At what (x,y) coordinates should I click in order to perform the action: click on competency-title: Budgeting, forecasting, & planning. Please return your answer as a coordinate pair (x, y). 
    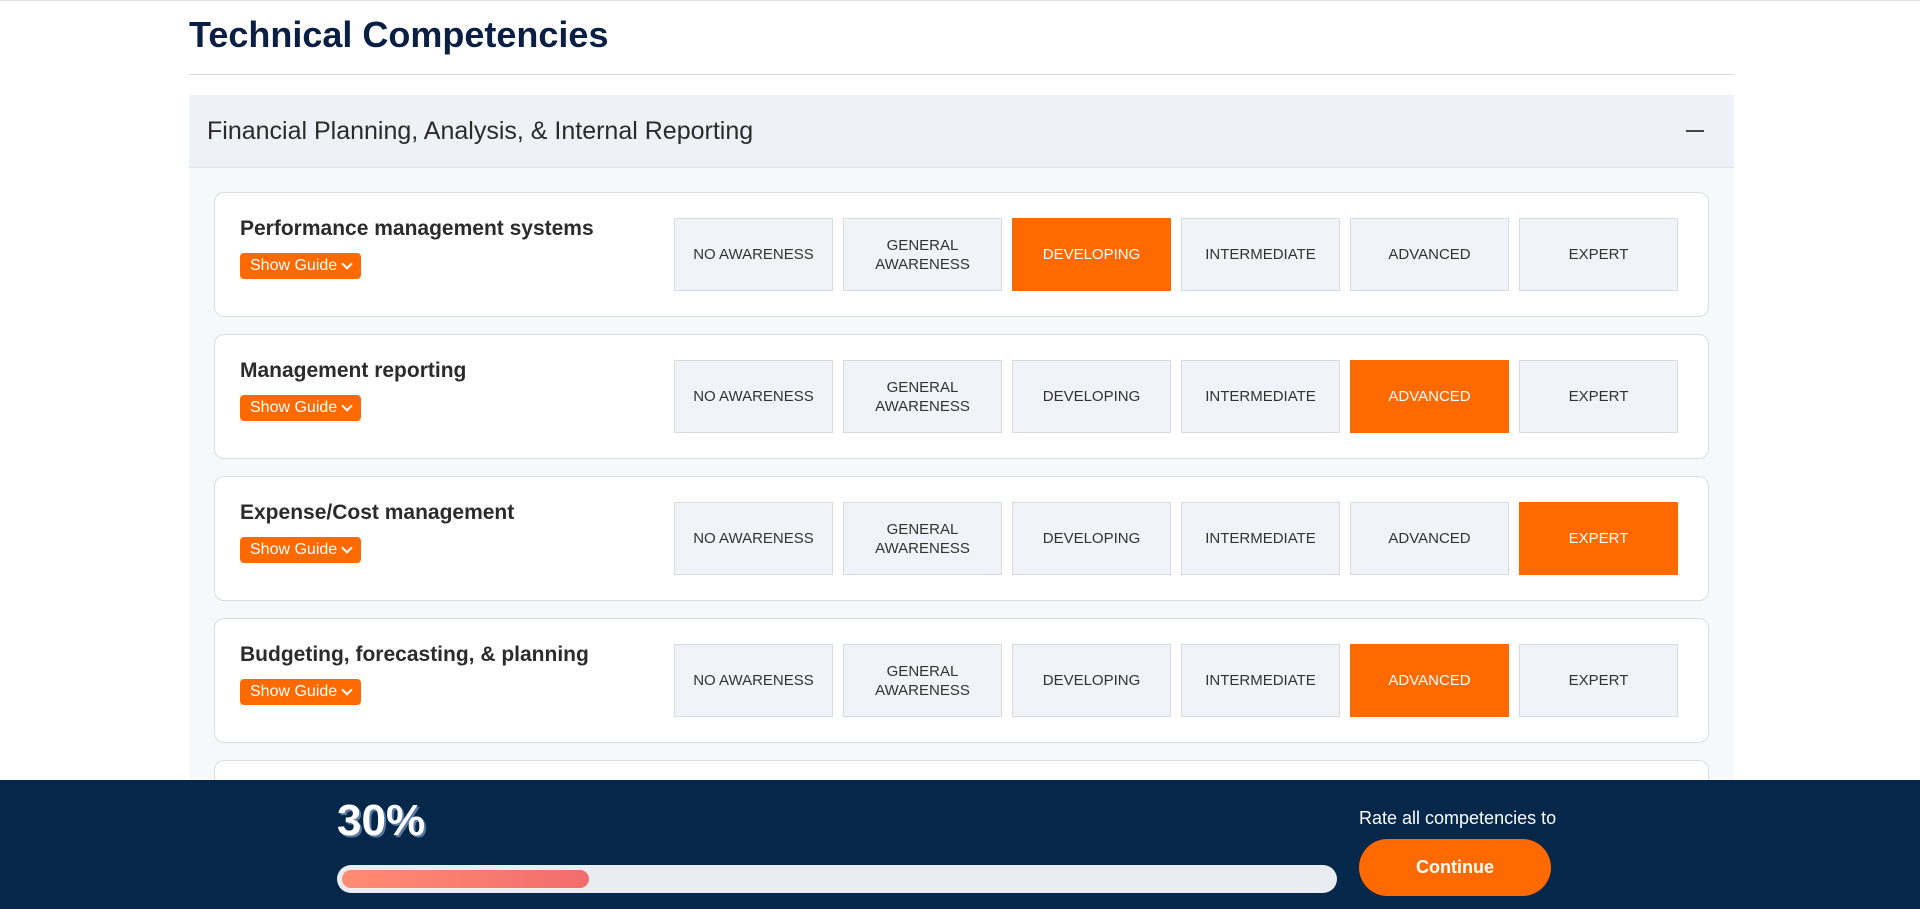
    Looking at the image, I should click on (414, 654).